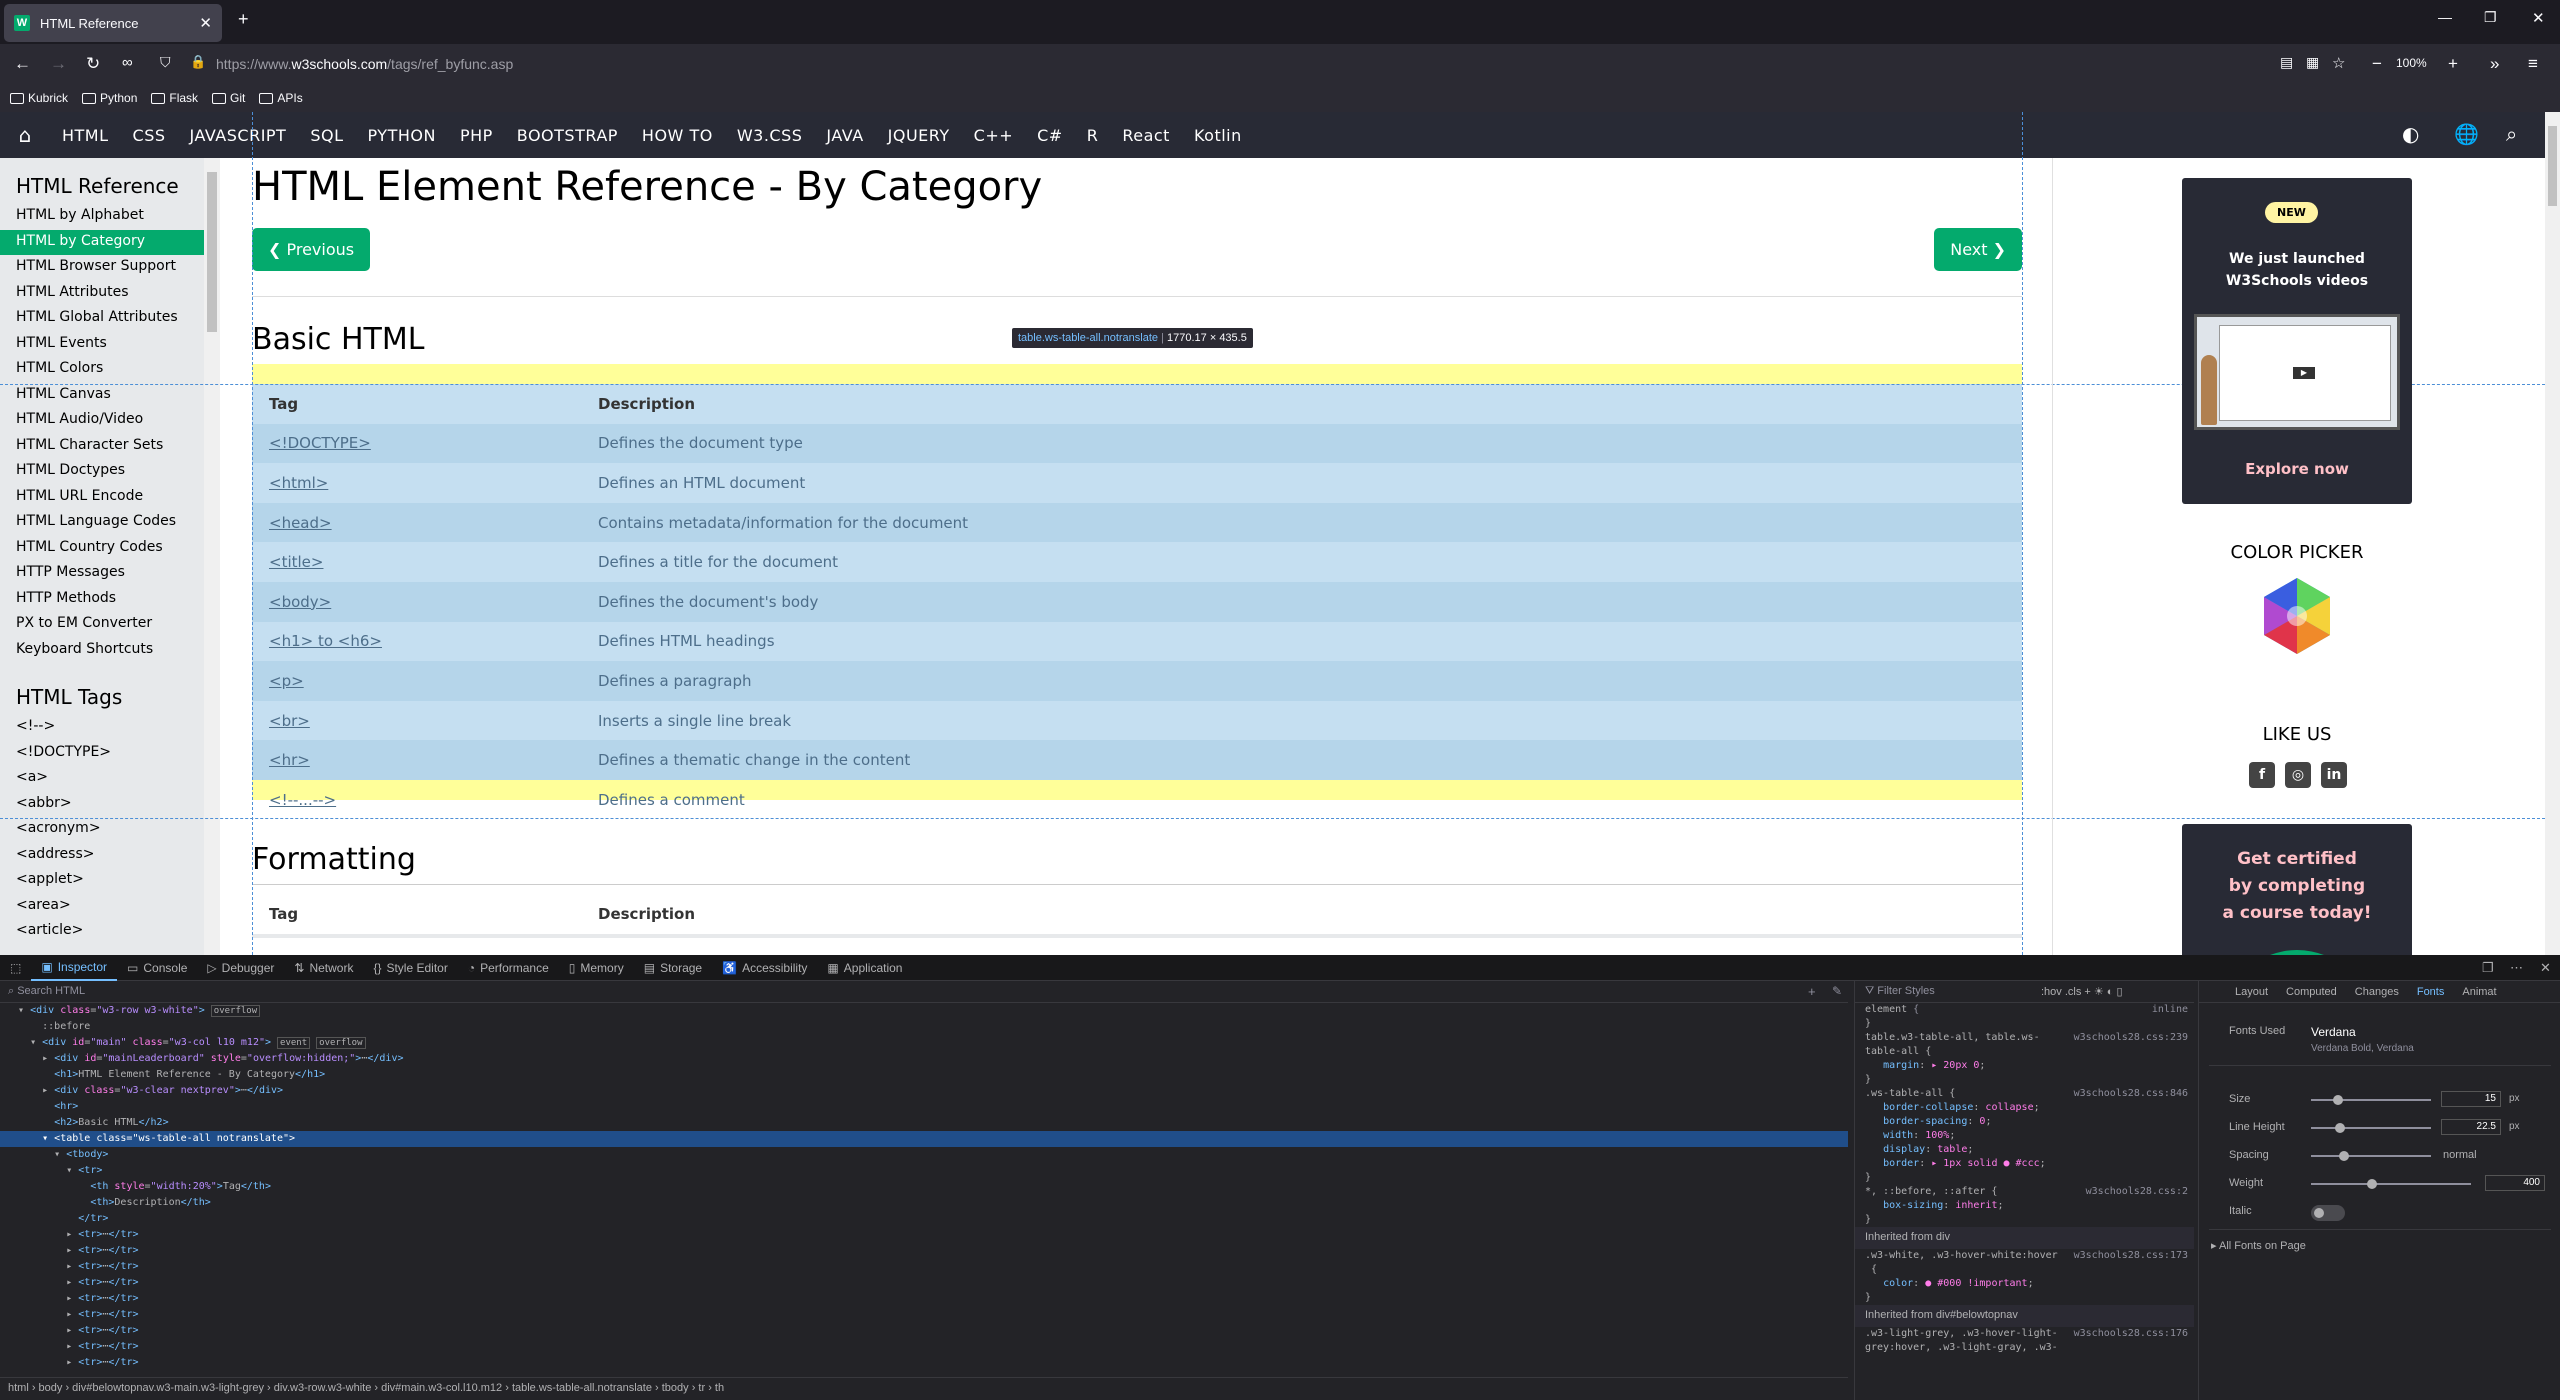 This screenshot has width=2560, height=1400. Describe the element at coordinates (2338, 63) in the screenshot. I see `bookmark-star-icon: ☆` at that location.